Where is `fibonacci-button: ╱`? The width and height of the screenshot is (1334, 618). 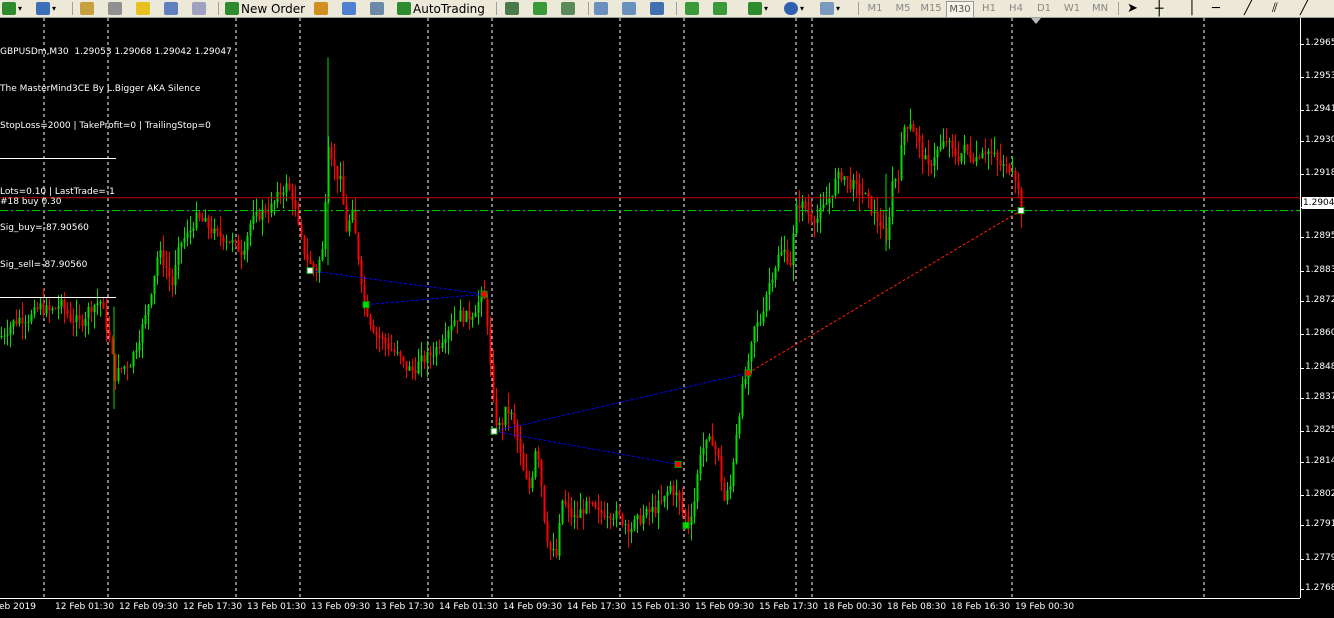
fibonacci-button: ╱ is located at coordinates (1304, 8).